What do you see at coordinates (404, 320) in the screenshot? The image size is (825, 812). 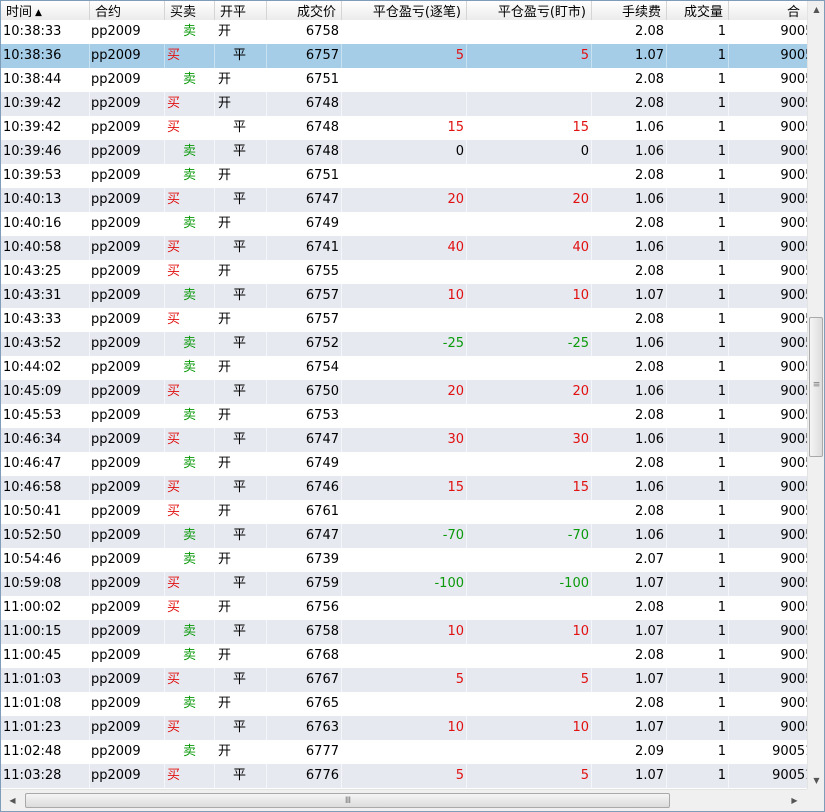 I see `table-row: 10:43:33pp2009买开6757 2.081900518` at bounding box center [404, 320].